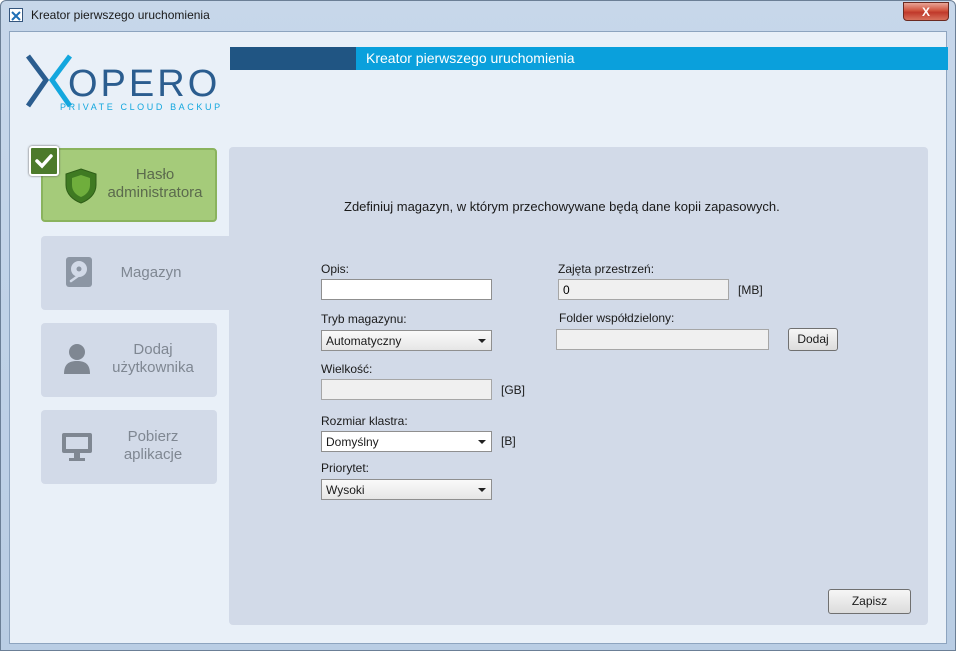 The width and height of the screenshot is (956, 651). Describe the element at coordinates (151, 272) in the screenshot. I see `nav-label-line1: Magazyn` at that location.